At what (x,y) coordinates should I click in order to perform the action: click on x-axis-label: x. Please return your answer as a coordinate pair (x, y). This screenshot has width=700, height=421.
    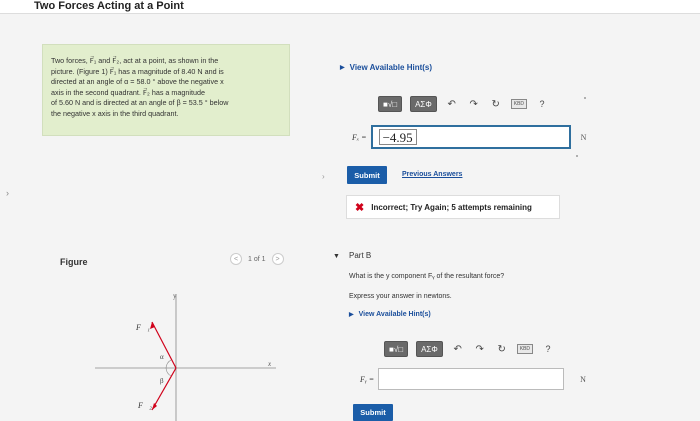
    Looking at the image, I should click on (269, 364).